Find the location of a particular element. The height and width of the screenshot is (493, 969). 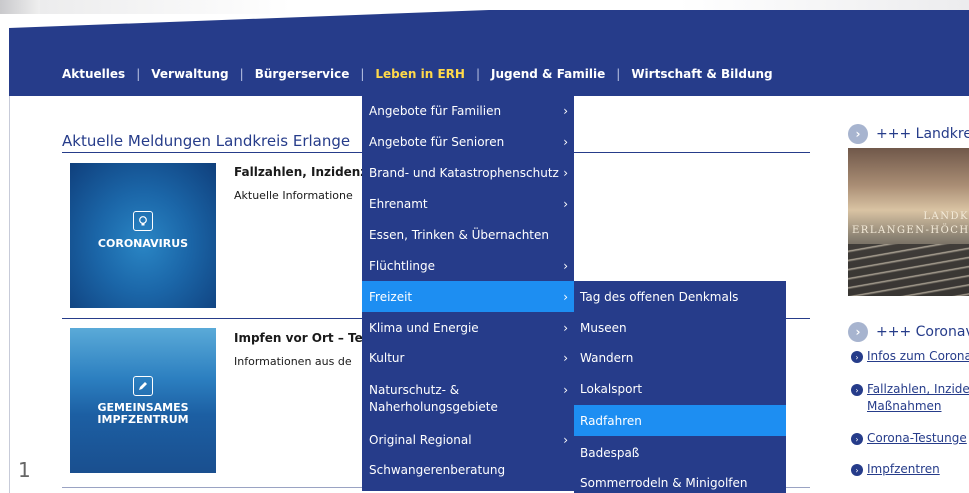

teaser-heading-corona: › +++ Coronavi is located at coordinates (908, 332).